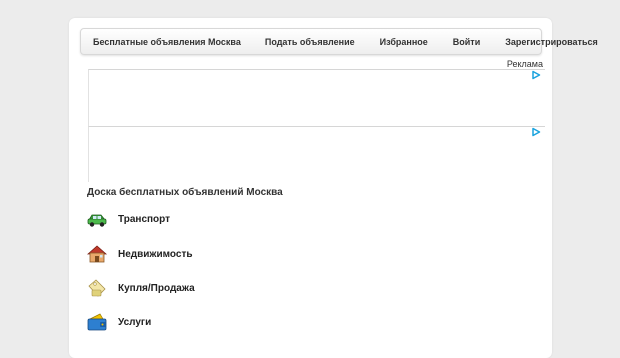  What do you see at coordinates (551, 42) in the screenshot?
I see `nav-register-link: Зарегистрироваться` at bounding box center [551, 42].